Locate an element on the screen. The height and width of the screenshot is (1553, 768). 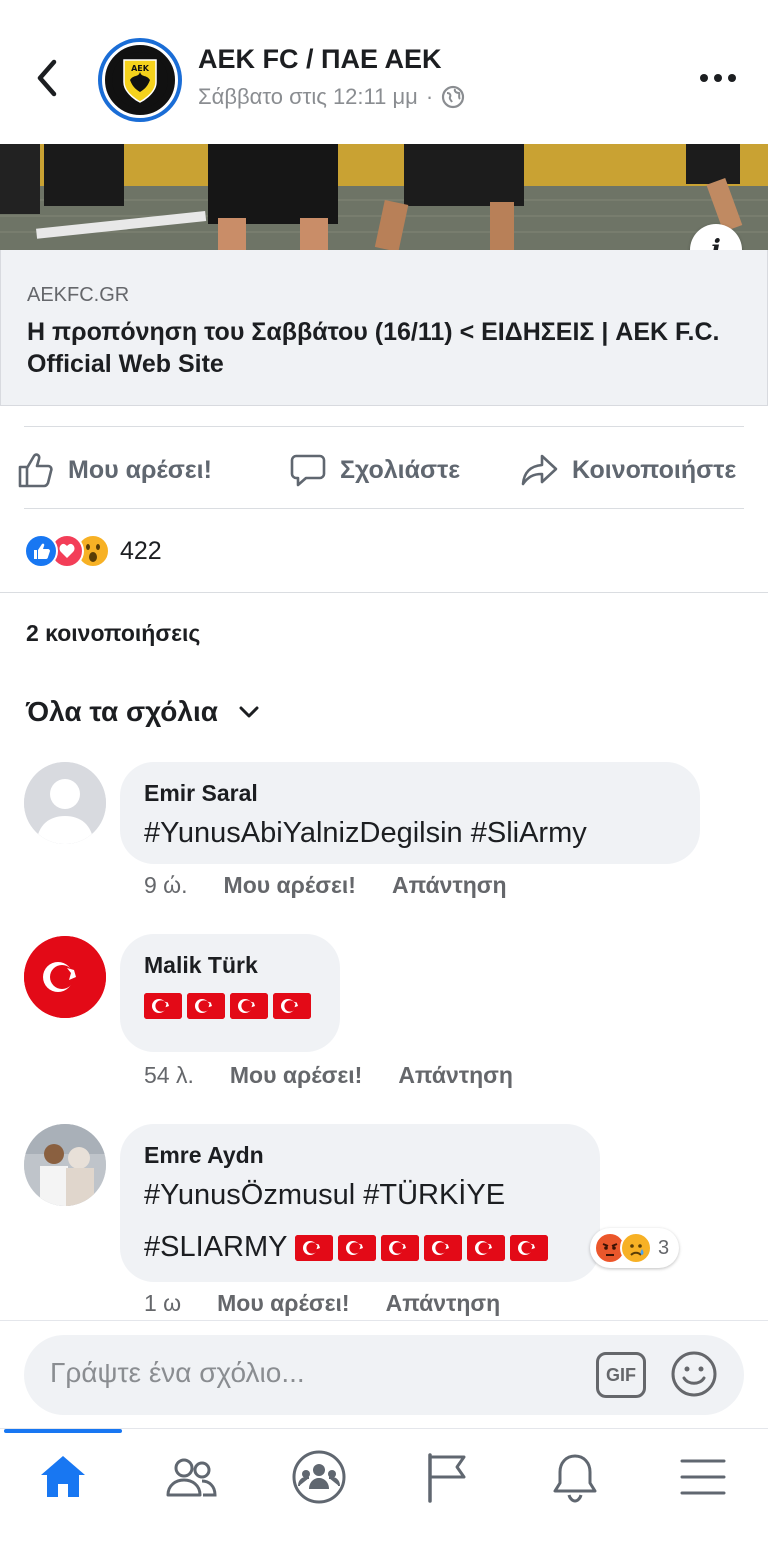
share-button: Κοινοποιήστε is located at coordinates (628, 470).